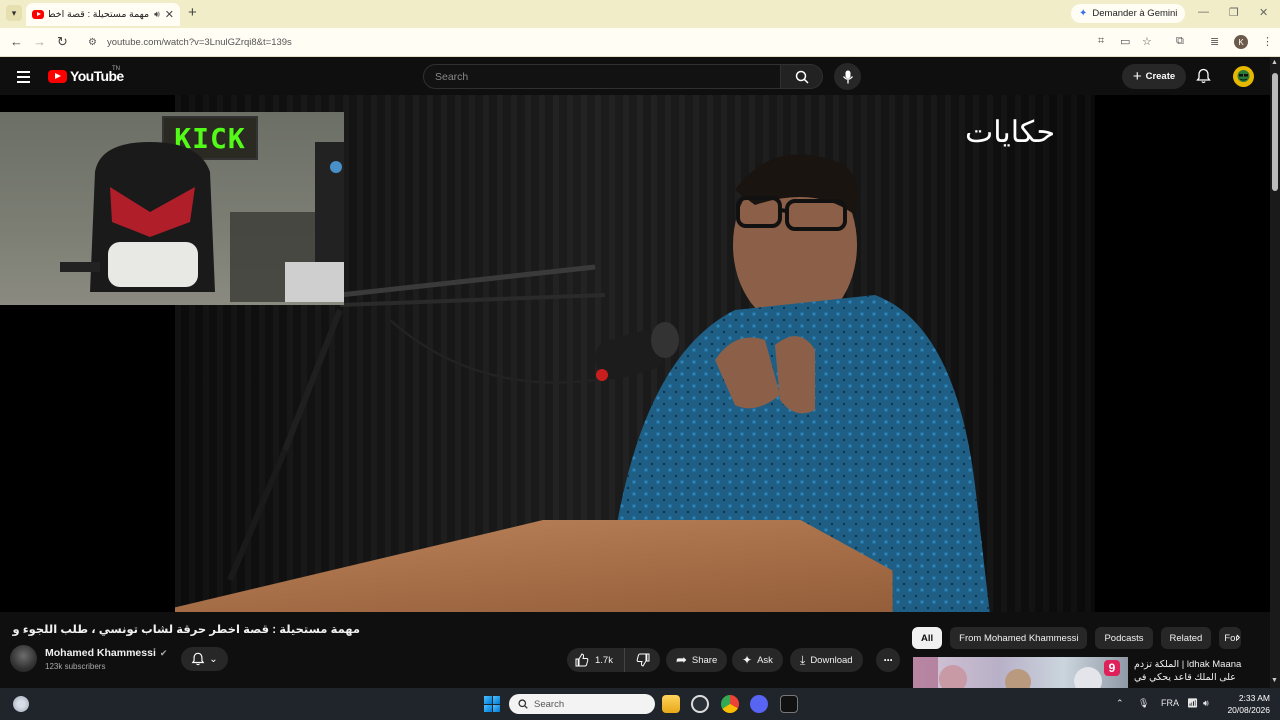  Describe the element at coordinates (100, 653) in the screenshot. I see `channel-name: Mohamed Khammessi` at that location.